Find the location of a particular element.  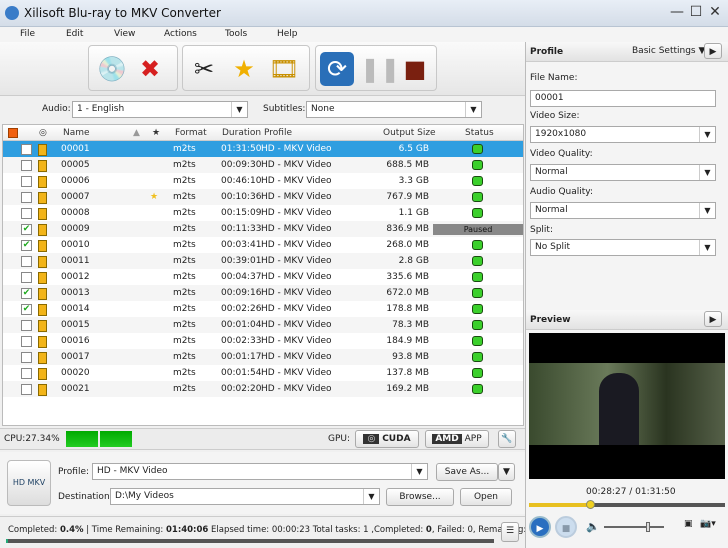

subtitles-select: None ▼ is located at coordinates (394, 109).